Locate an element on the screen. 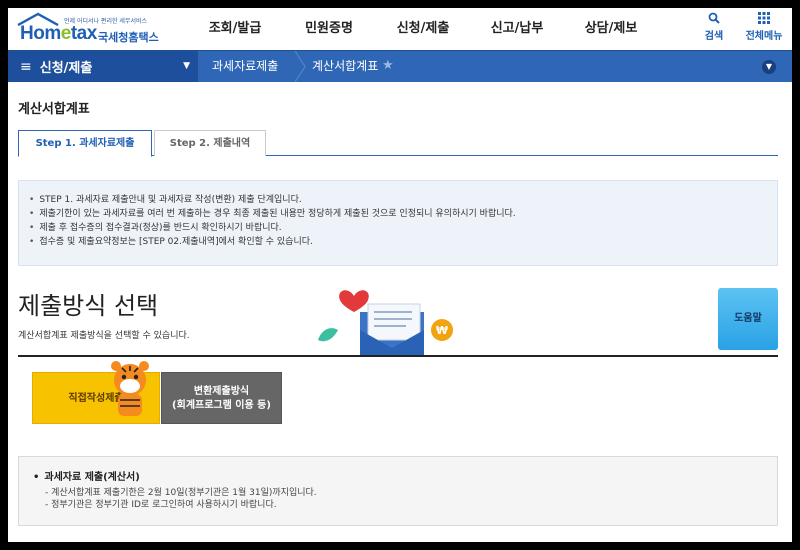 Image resolution: width=800 pixels, height=550 pixels. submit-method-desc: 계산서합계표 제출방식을 선택할 수 있습니다. is located at coordinates (104, 336).